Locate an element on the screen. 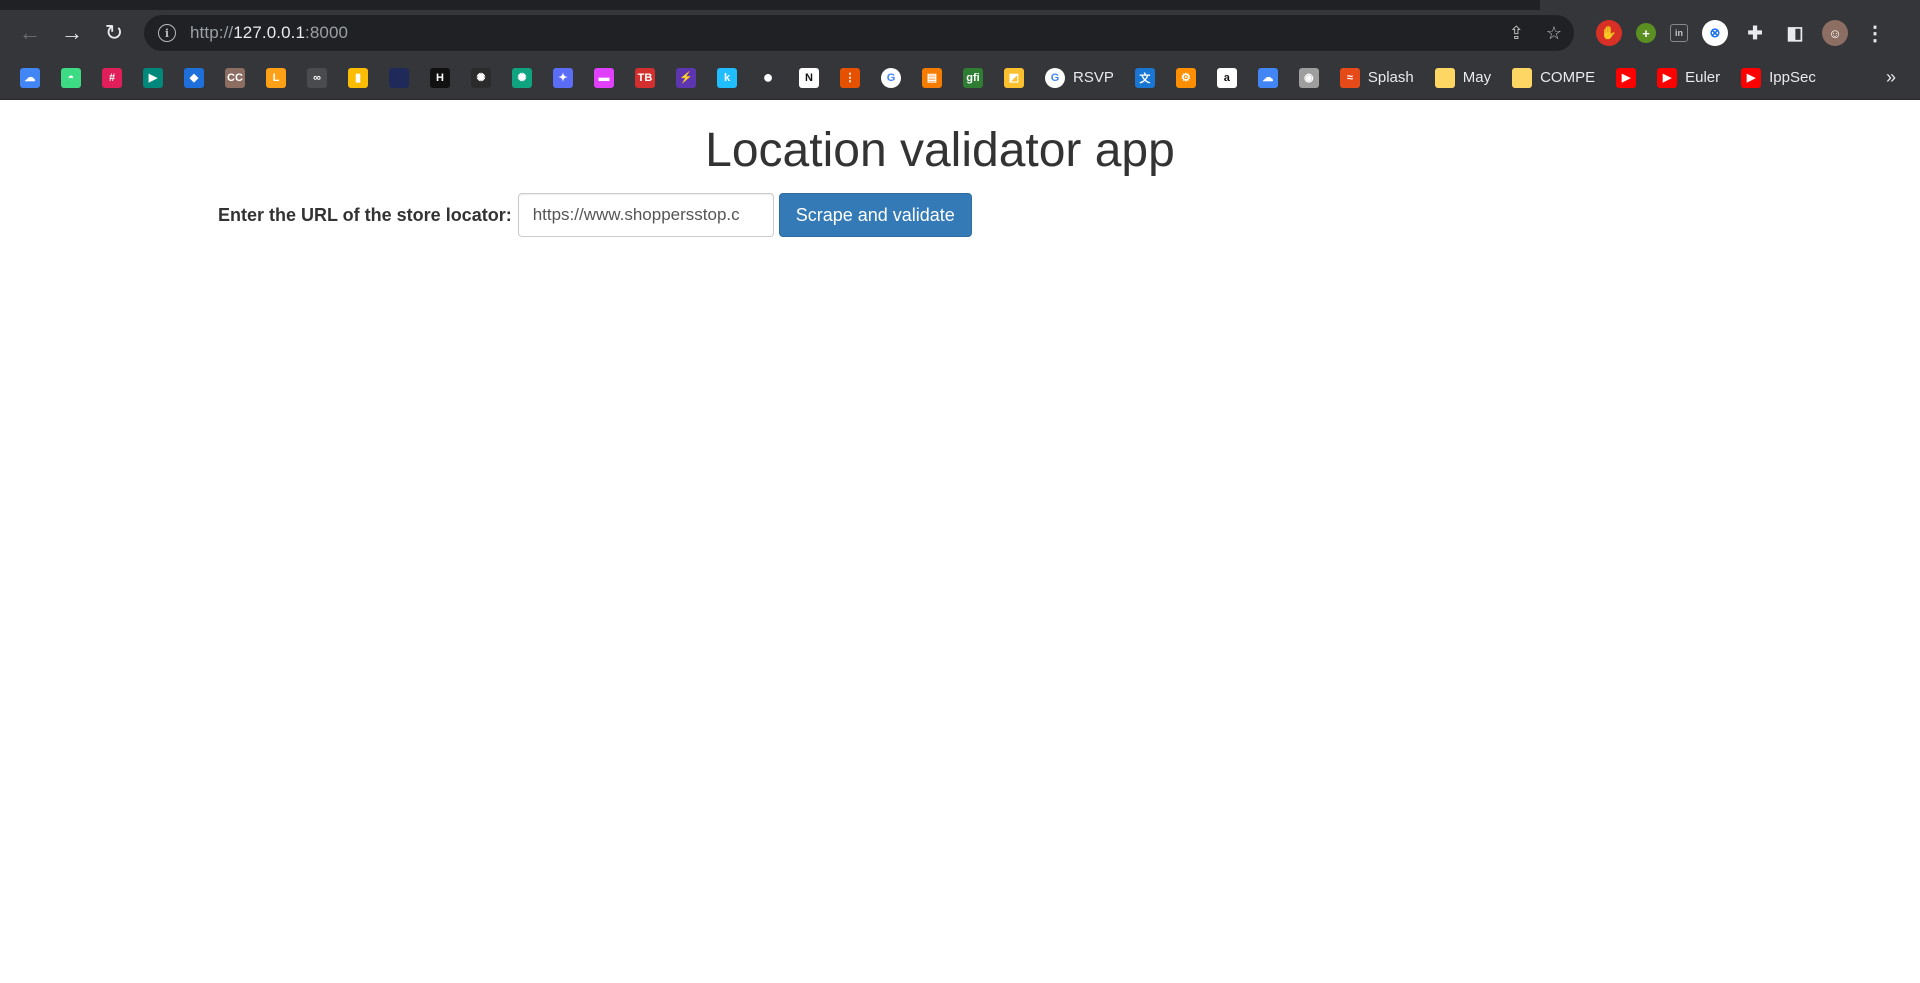 This screenshot has width=1920, height=983. forward-arrow-icon: → is located at coordinates (72, 33).